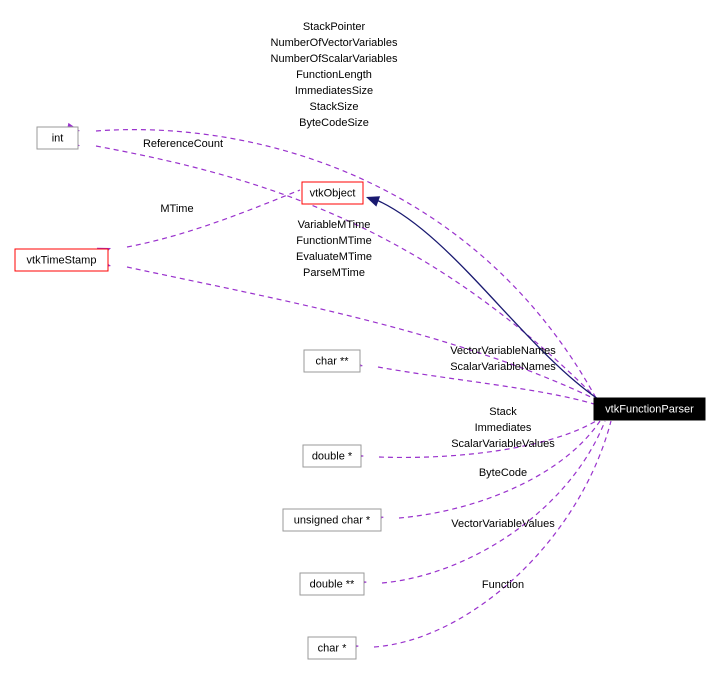  I want to click on edge-label-function: Function, so click(503, 585).